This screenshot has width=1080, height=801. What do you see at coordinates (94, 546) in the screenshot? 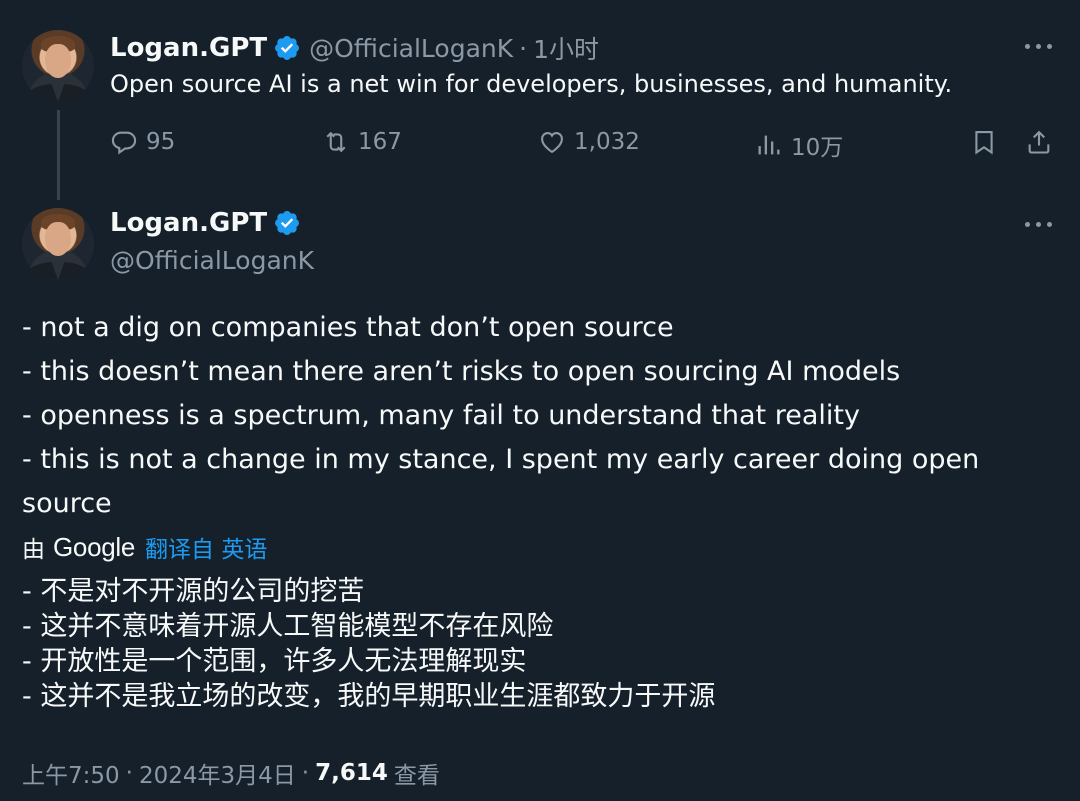
I see `google-logo: Google` at bounding box center [94, 546].